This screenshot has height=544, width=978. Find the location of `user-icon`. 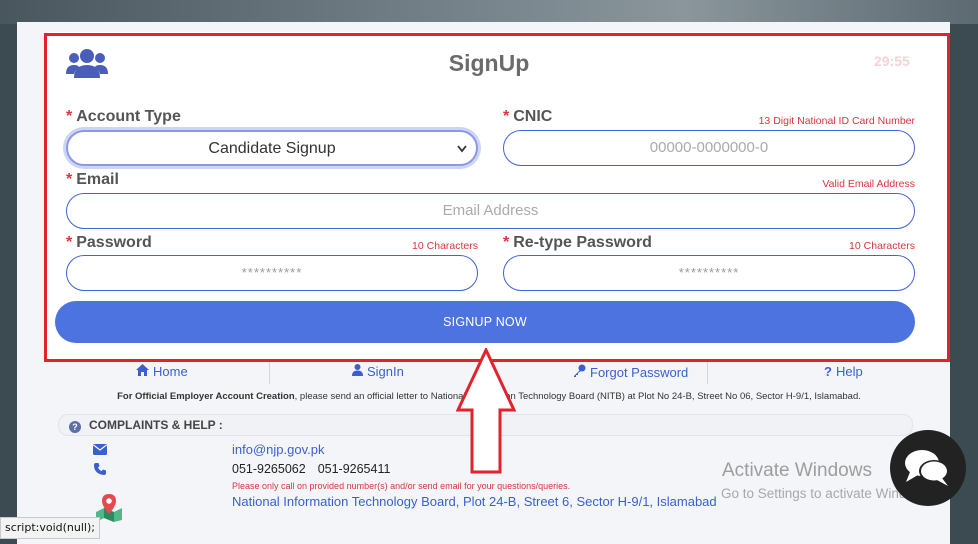

user-icon is located at coordinates (357, 370).